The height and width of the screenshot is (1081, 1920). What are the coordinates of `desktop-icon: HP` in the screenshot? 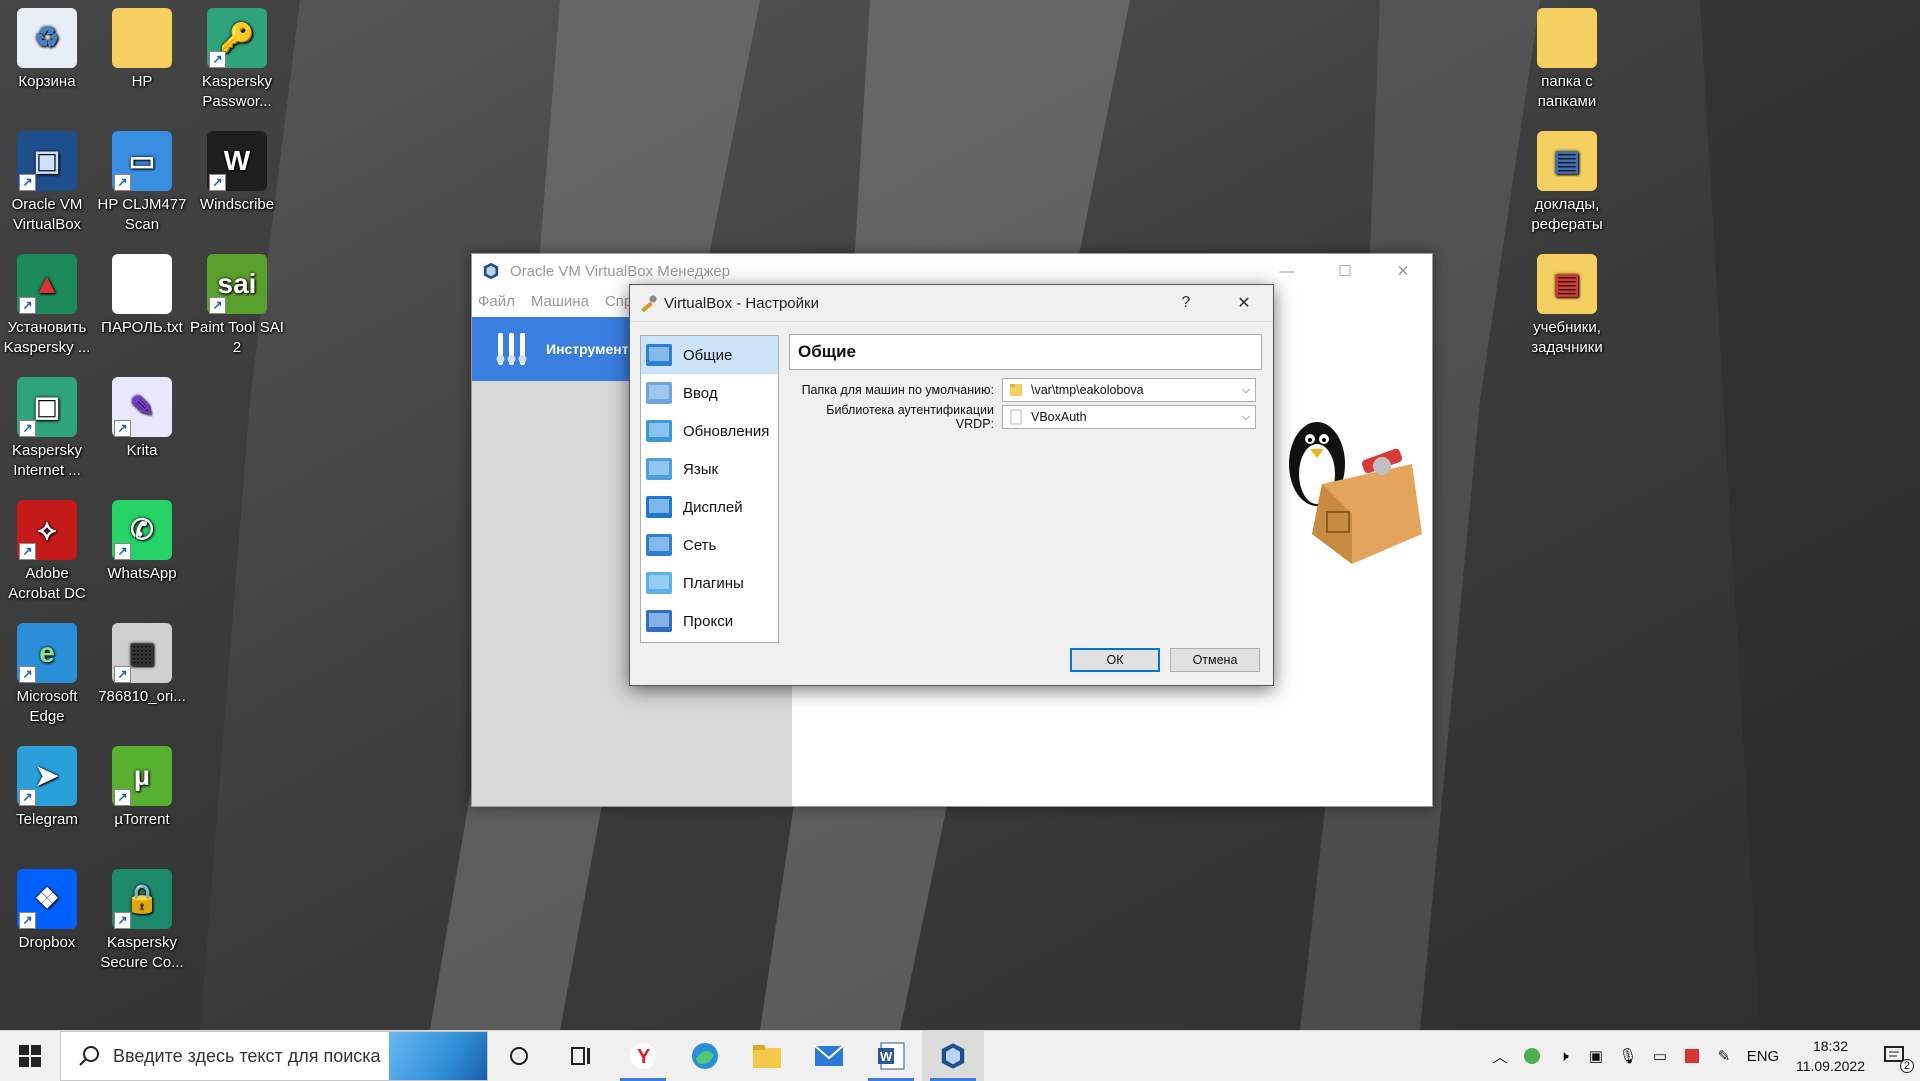 It's located at (142, 50).